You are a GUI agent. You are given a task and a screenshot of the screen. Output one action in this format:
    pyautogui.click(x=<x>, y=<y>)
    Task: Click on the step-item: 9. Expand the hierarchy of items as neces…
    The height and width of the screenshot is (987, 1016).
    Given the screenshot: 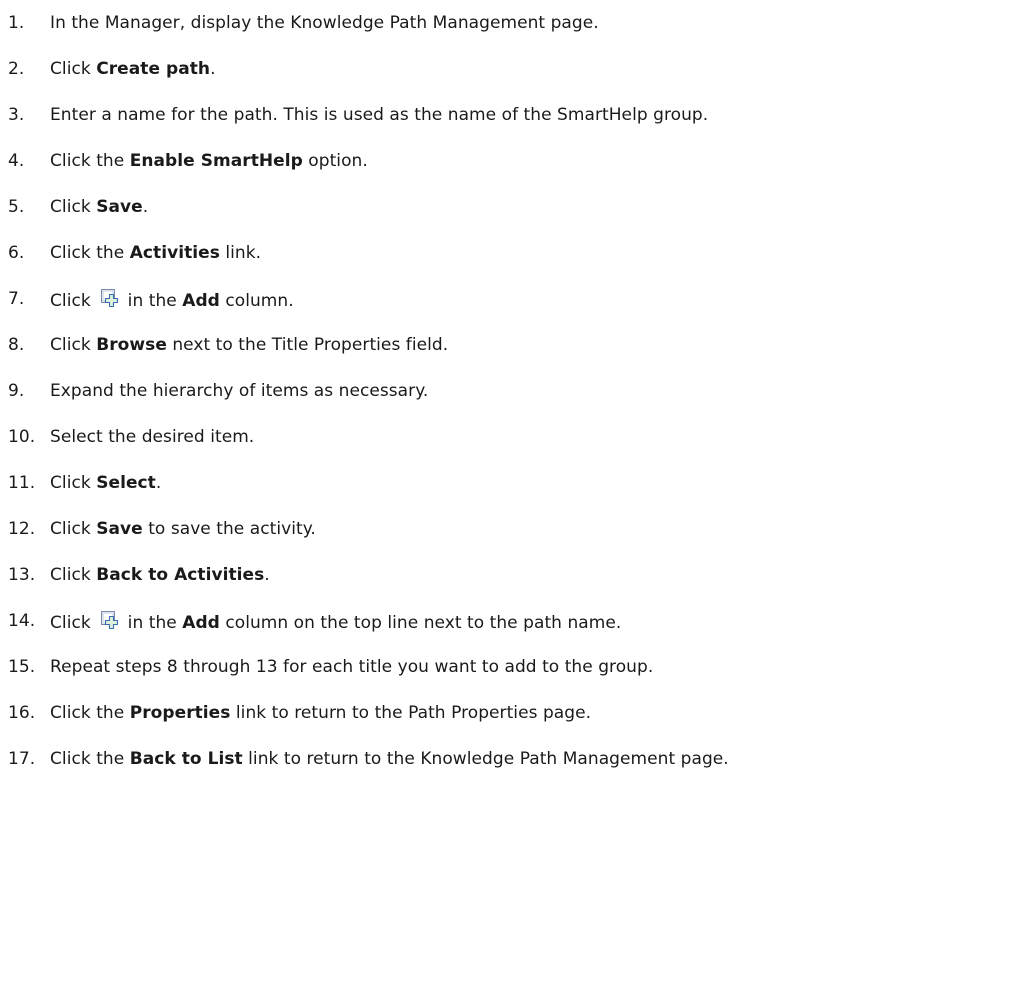 What is the action you would take?
    pyautogui.click(x=218, y=391)
    